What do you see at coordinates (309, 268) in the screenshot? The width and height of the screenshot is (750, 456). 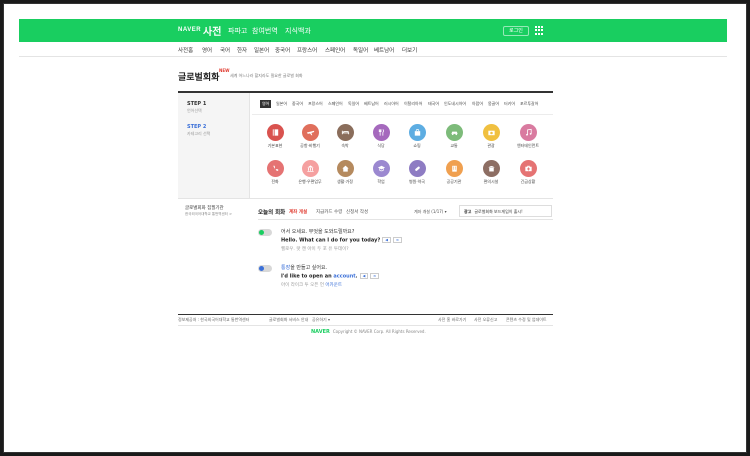 I see `dialog-2-ko-rest: 을 만들고 싶어요.` at bounding box center [309, 268].